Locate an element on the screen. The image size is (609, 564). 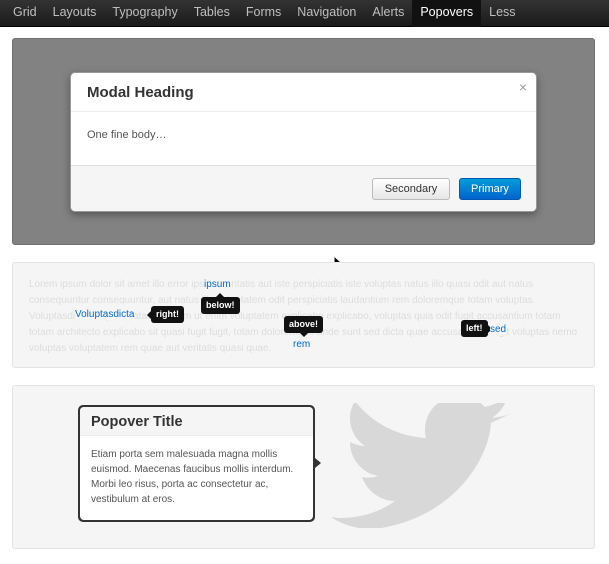
tooltip-above-label: above! is located at coordinates (304, 324).